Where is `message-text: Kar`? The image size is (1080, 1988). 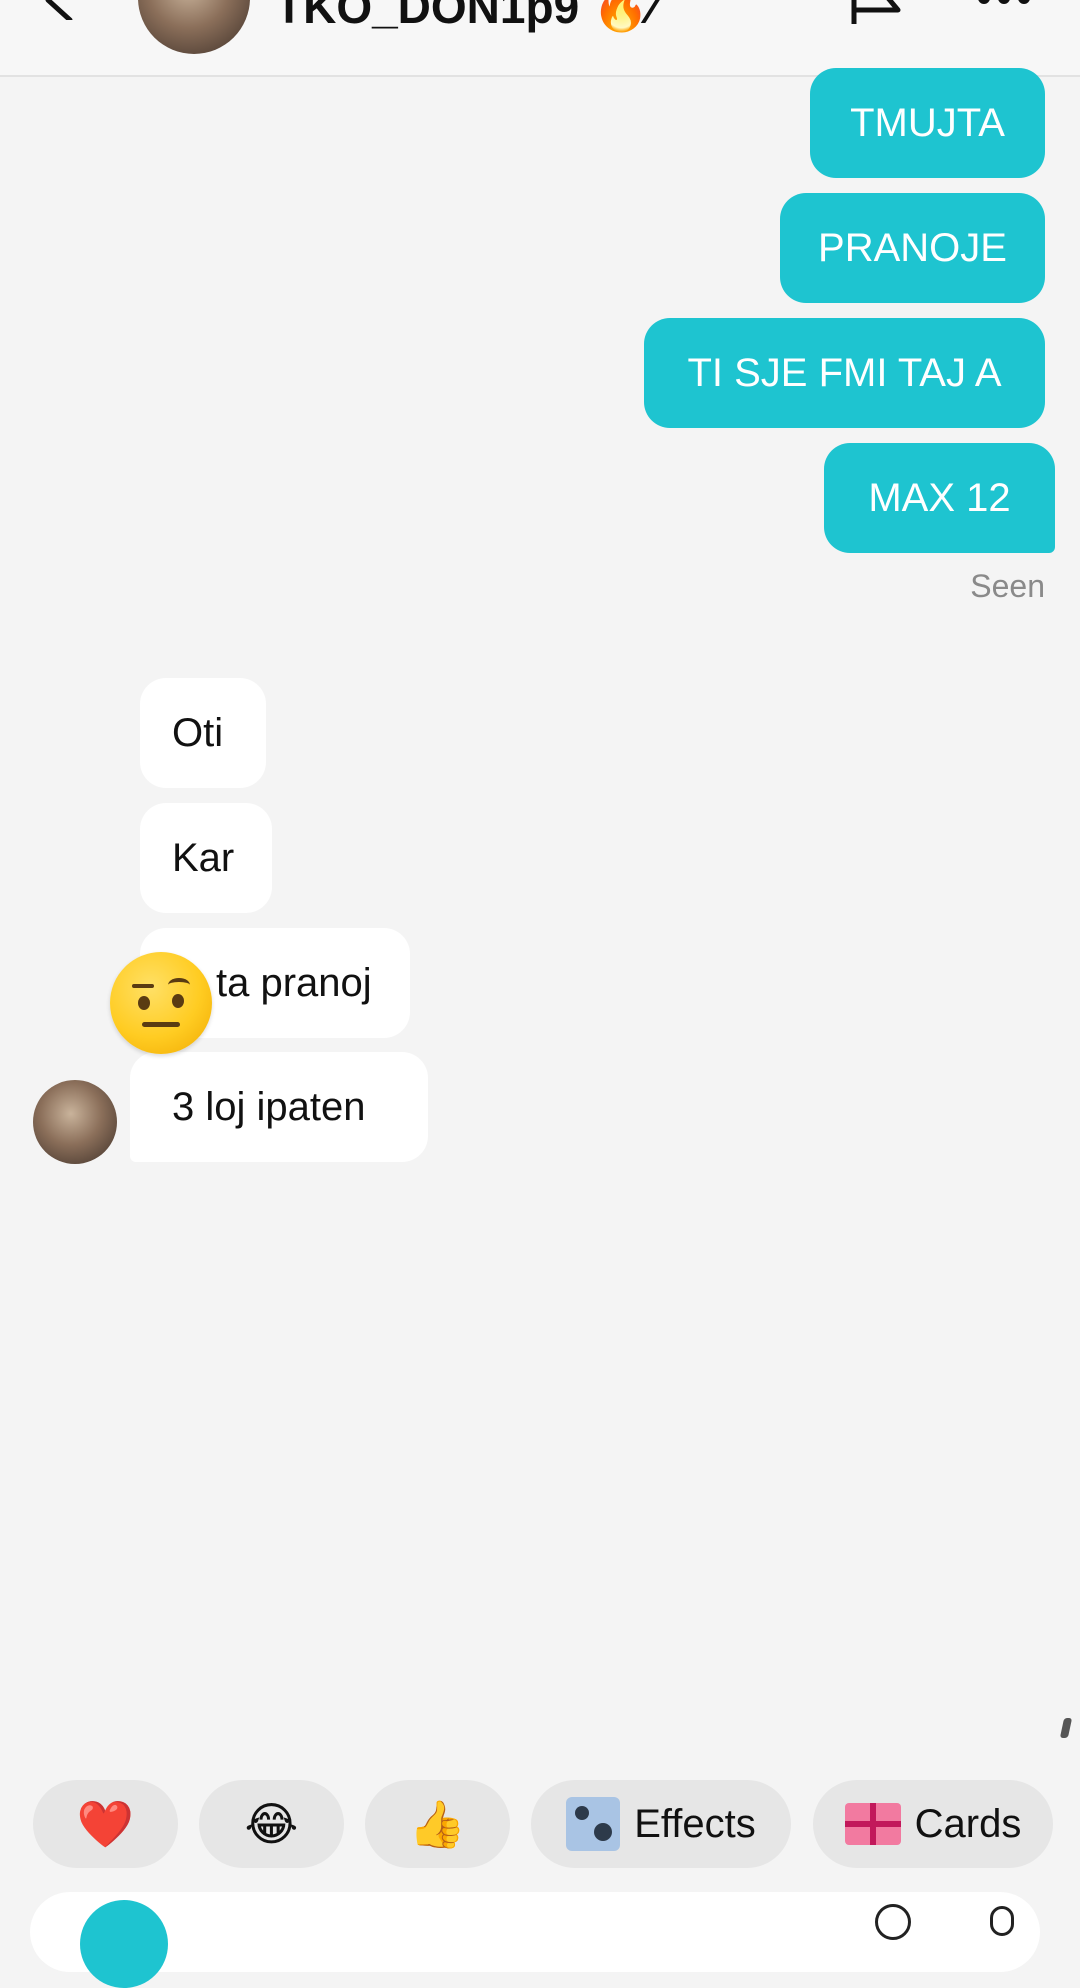
message-text: Kar is located at coordinates (203, 857).